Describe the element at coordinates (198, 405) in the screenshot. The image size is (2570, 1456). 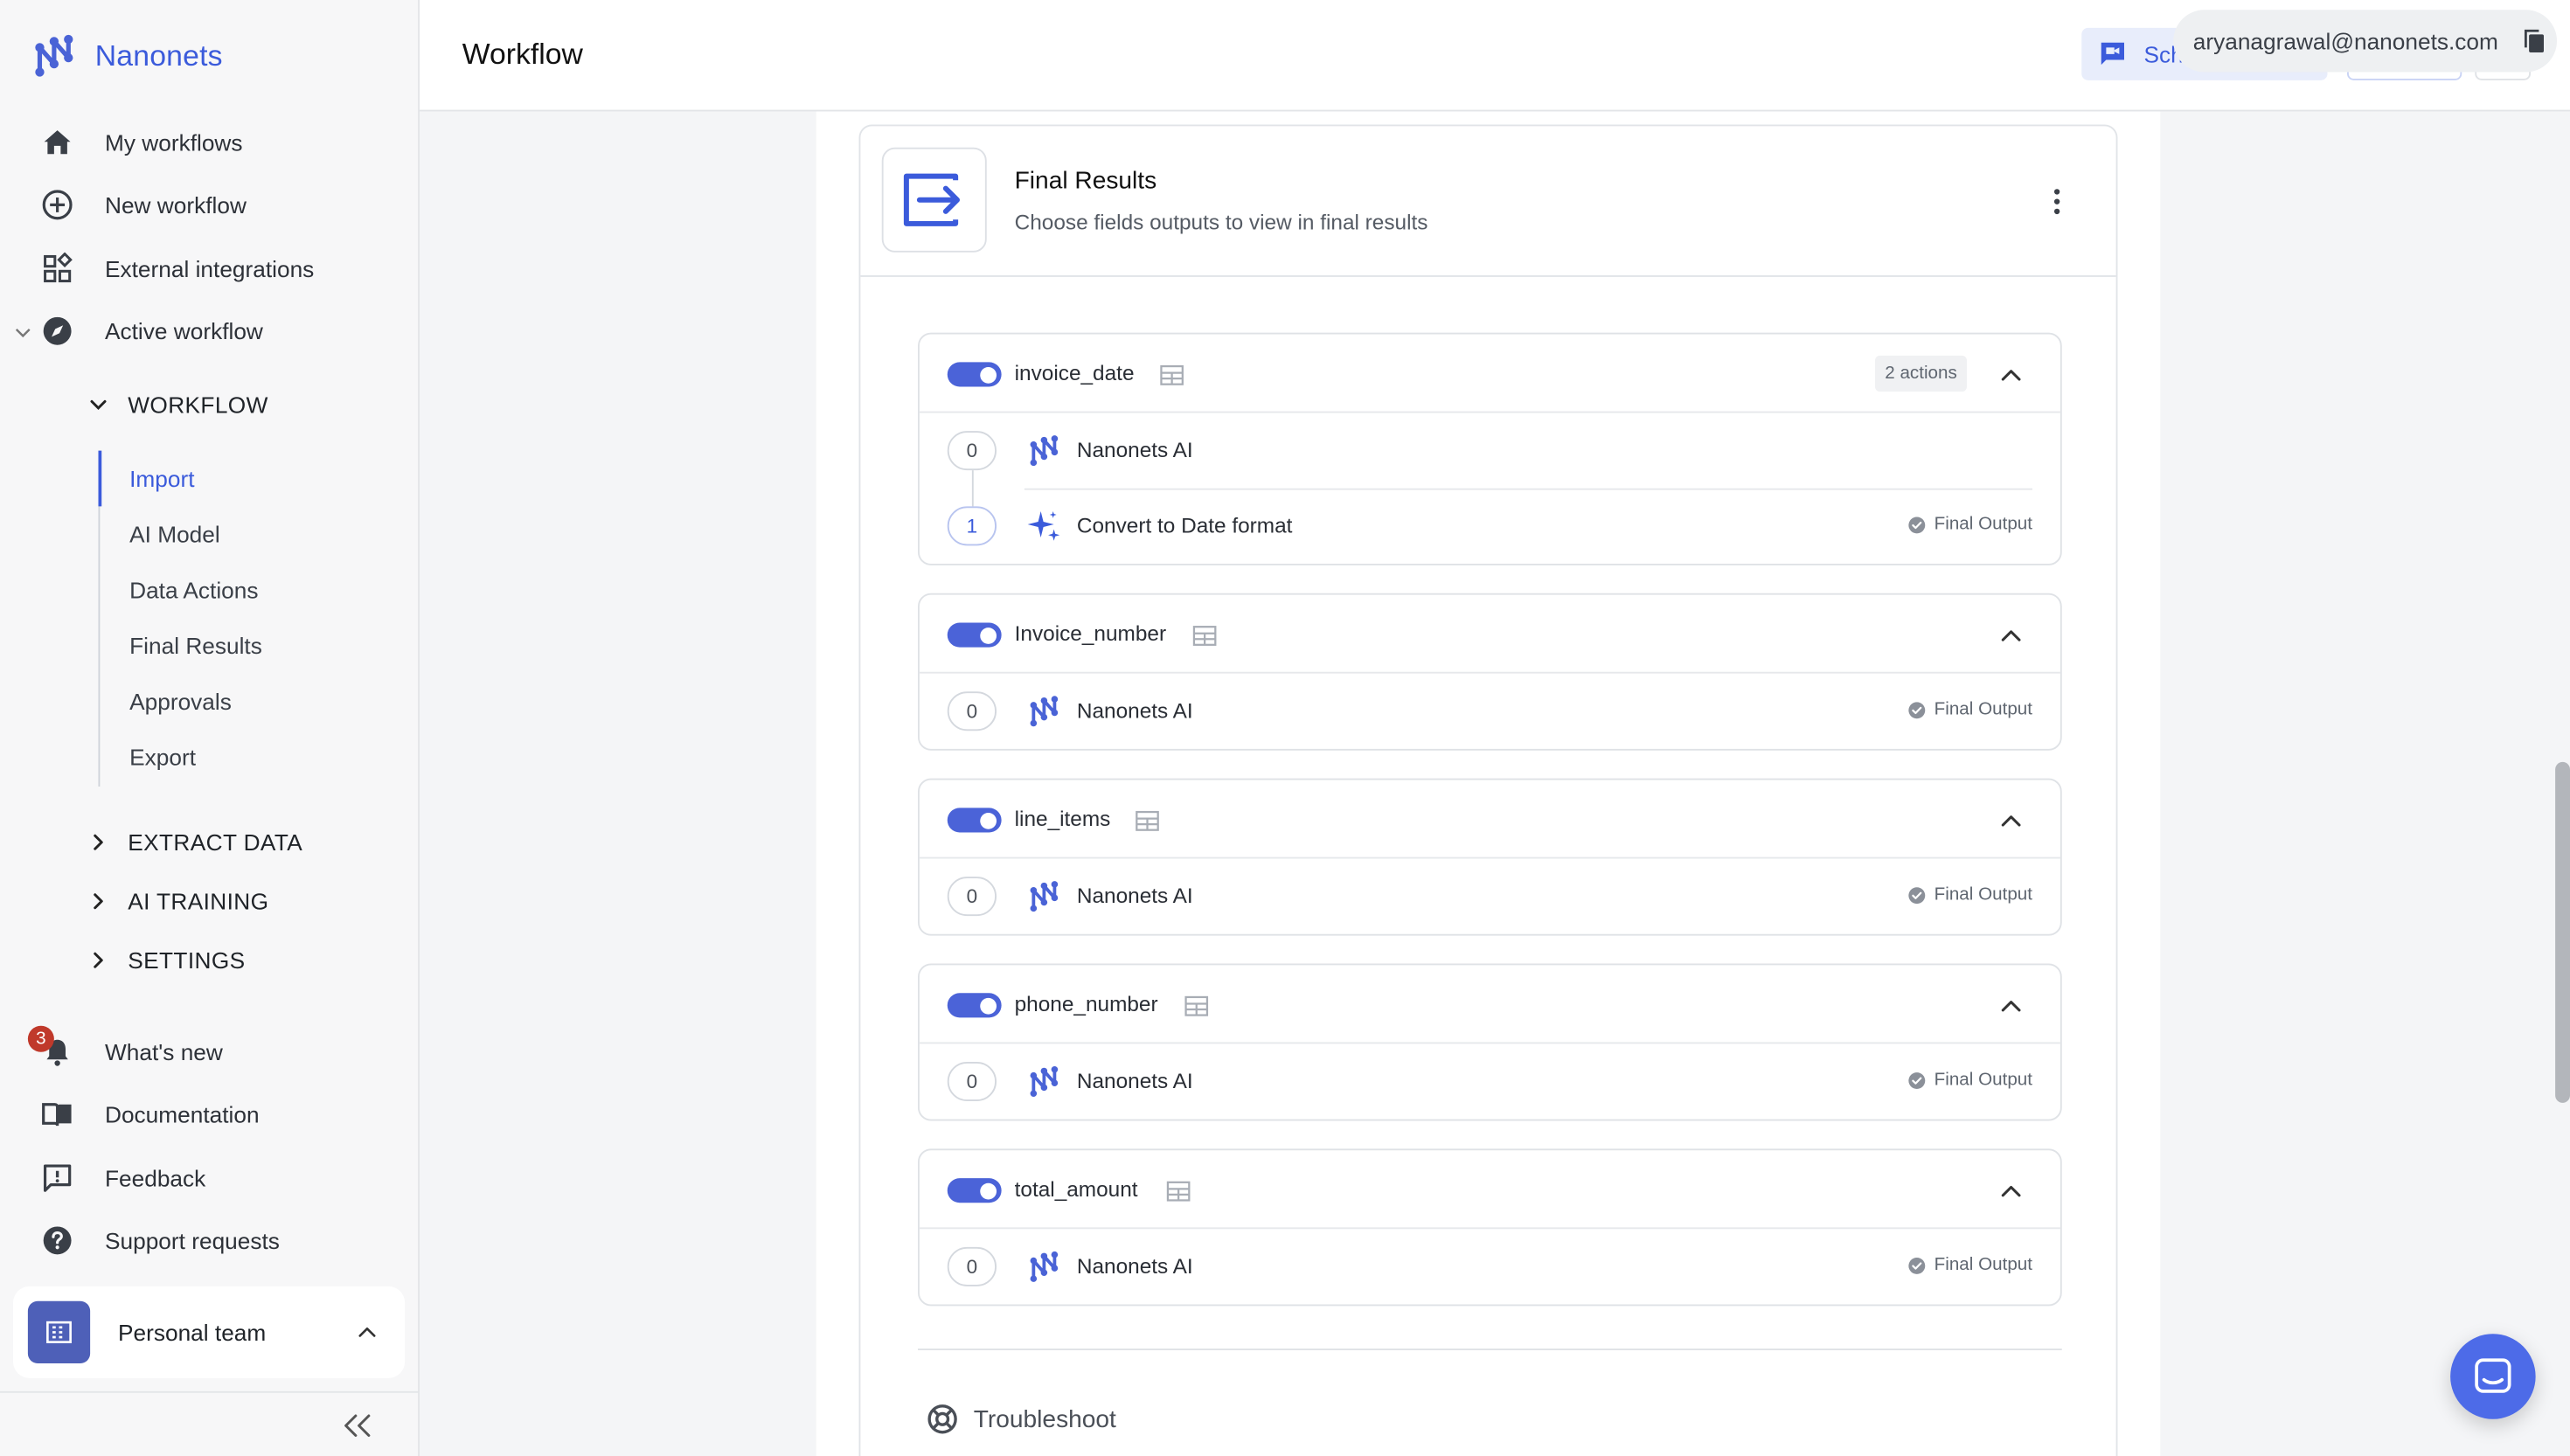
I see `section-label: WORKFLOW` at that location.